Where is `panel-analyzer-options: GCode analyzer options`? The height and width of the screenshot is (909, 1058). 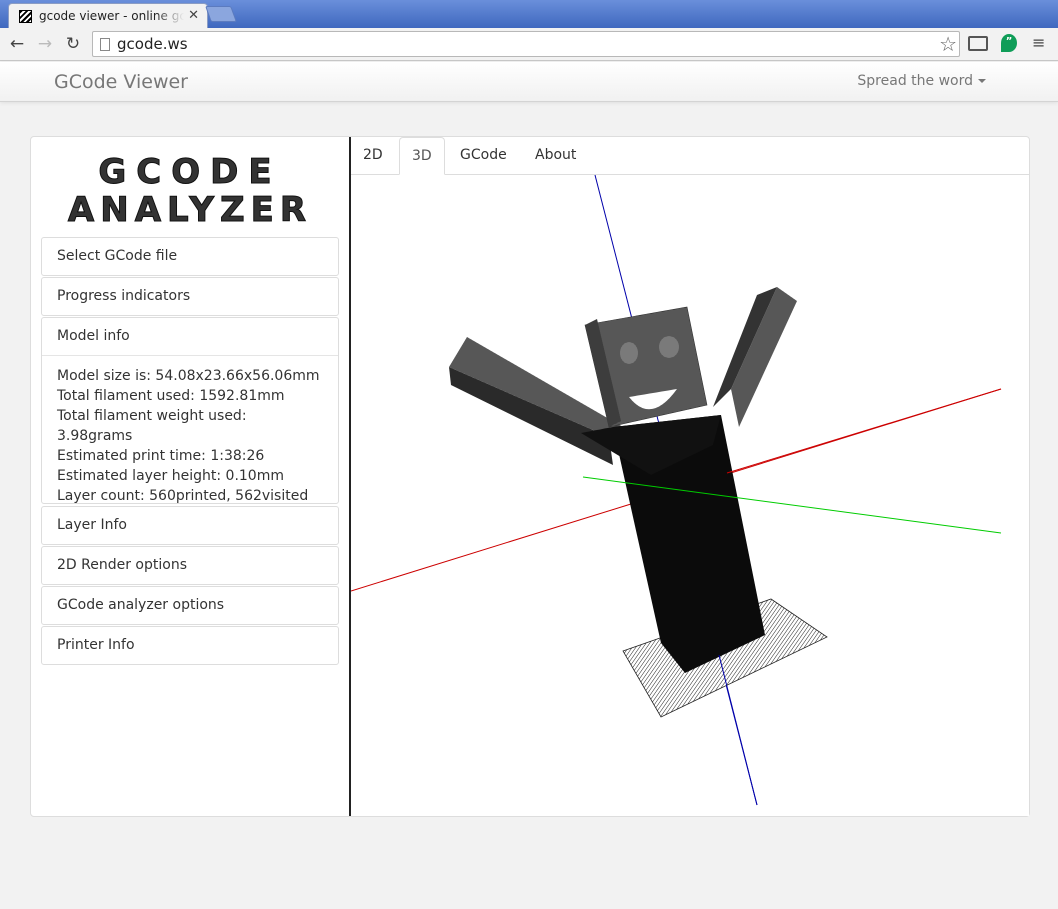 panel-analyzer-options: GCode analyzer options is located at coordinates (190, 605).